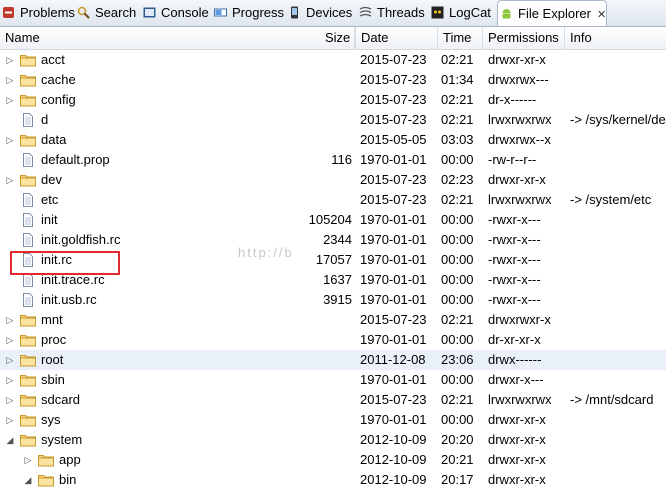  What do you see at coordinates (333, 300) in the screenshot?
I see `file-row: init.usb.rc 3915 1970-01-01 00:00 -rwxr-x---` at bounding box center [333, 300].